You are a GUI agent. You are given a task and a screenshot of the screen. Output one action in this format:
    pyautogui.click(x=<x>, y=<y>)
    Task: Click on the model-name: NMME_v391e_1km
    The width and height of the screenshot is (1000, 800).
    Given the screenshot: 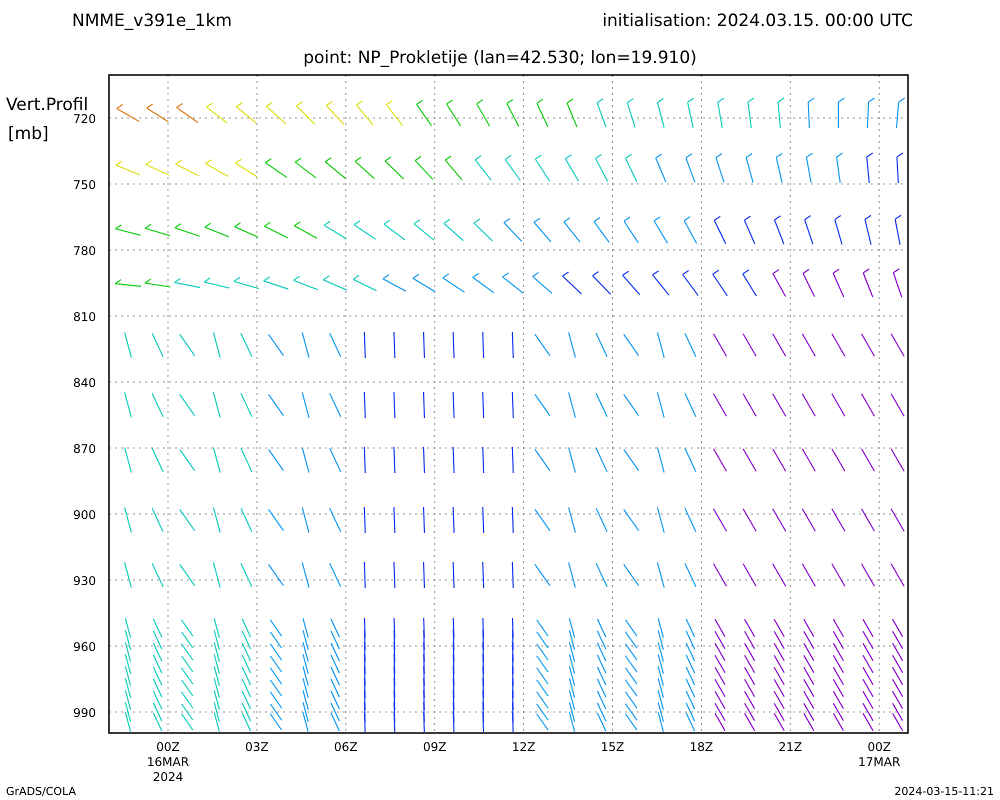 What is the action you would take?
    pyautogui.click(x=152, y=21)
    